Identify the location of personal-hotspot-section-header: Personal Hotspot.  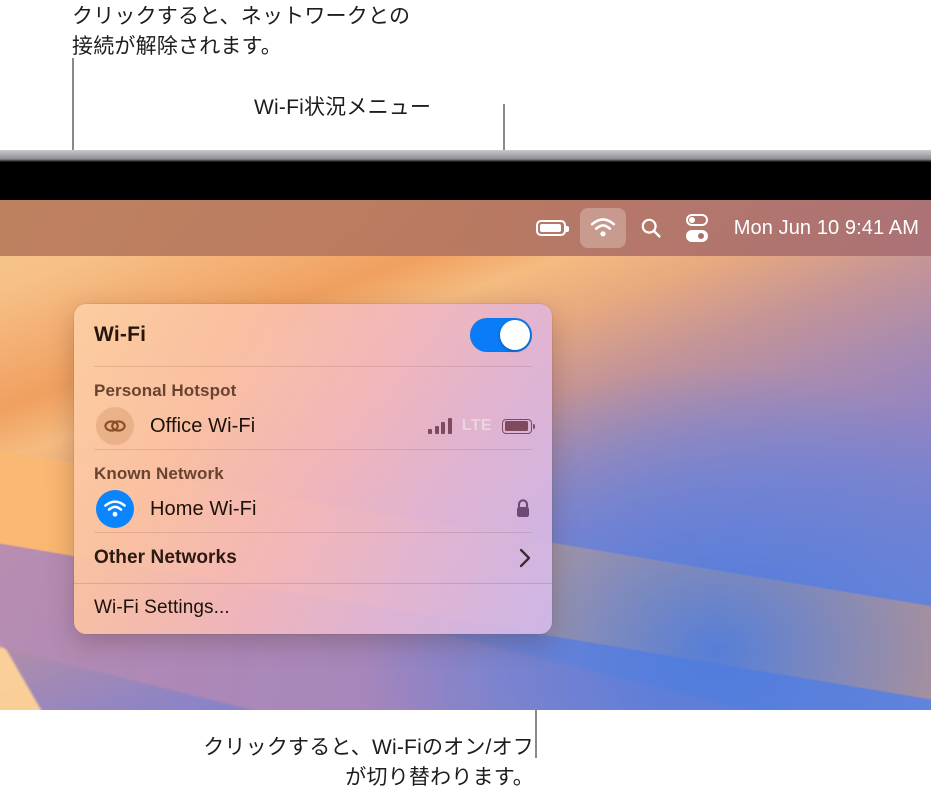
(313, 385).